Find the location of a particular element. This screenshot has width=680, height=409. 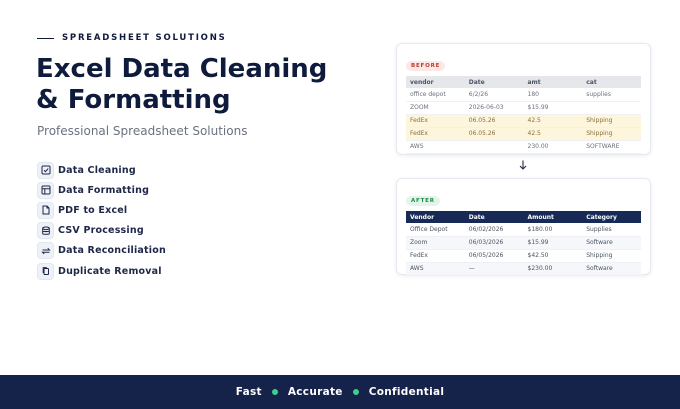

title-line-1: Excel Data Cleaning is located at coordinates (182, 69).